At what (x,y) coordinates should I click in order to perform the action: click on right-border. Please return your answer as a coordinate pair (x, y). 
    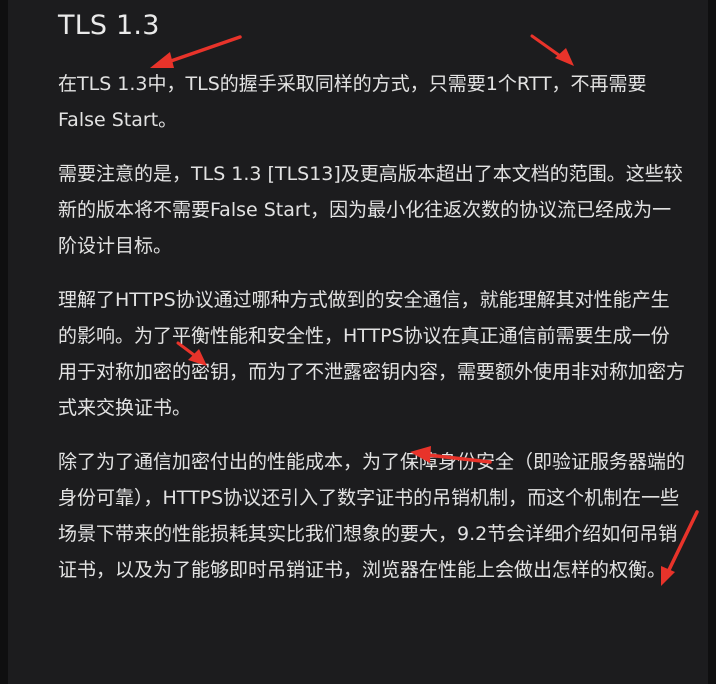
    Looking at the image, I should click on (712, 342).